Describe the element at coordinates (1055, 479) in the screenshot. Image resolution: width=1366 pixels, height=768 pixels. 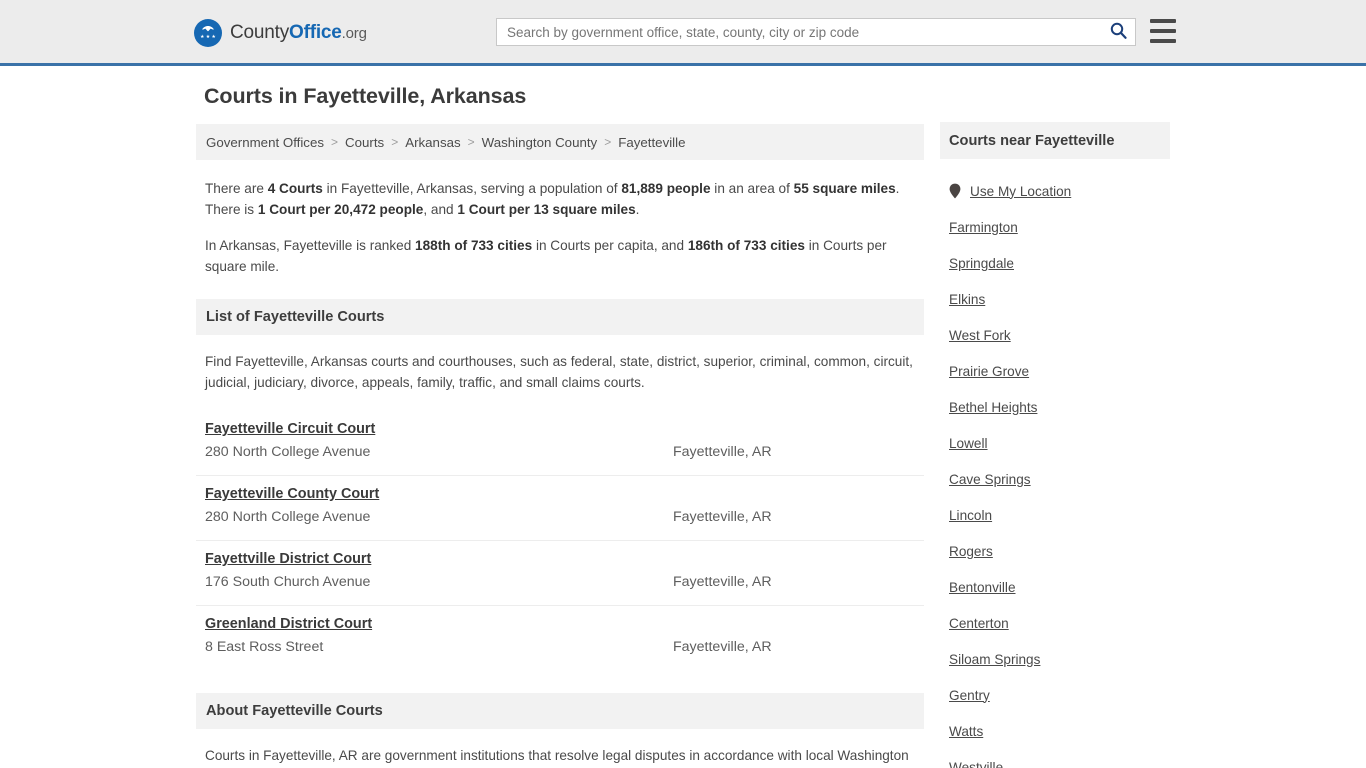
I see `sidebar-item-cave-springs: Cave Springs` at that location.